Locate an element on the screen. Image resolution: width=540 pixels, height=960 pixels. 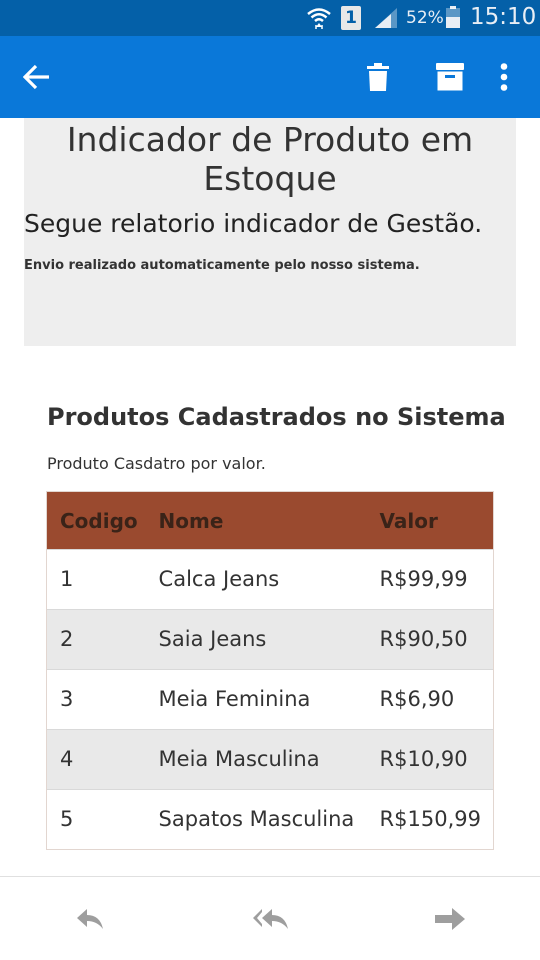
cell-codigo: 1 is located at coordinates (67, 579).